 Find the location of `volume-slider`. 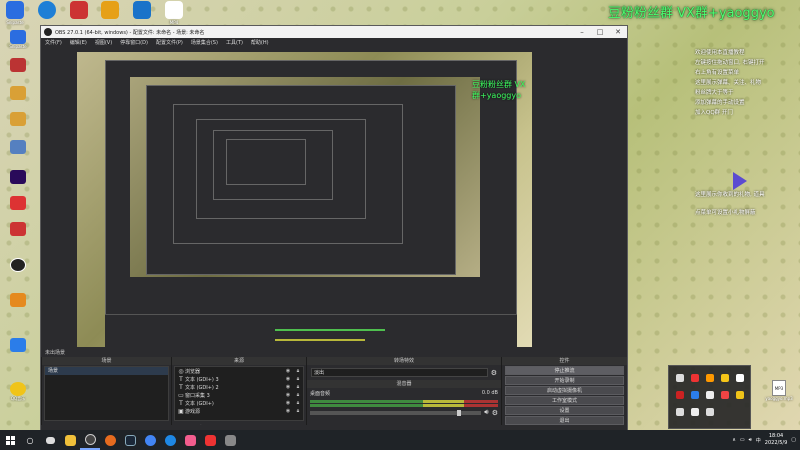

volume-slider is located at coordinates (396, 412).